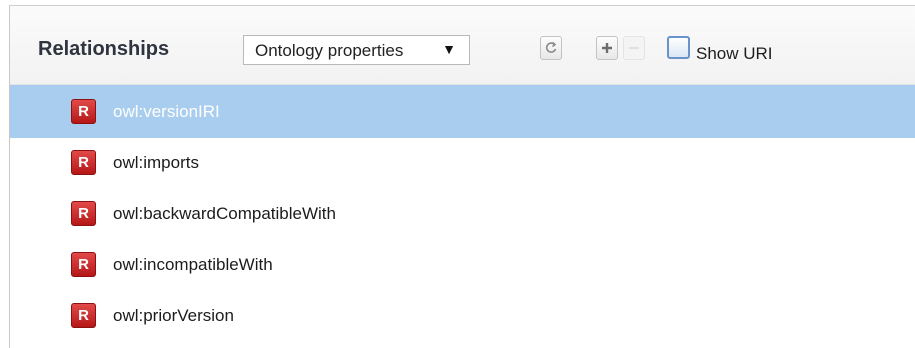 Image resolution: width=915 pixels, height=348 pixels. Describe the element at coordinates (678, 47) in the screenshot. I see `show-uri-checkbox` at that location.